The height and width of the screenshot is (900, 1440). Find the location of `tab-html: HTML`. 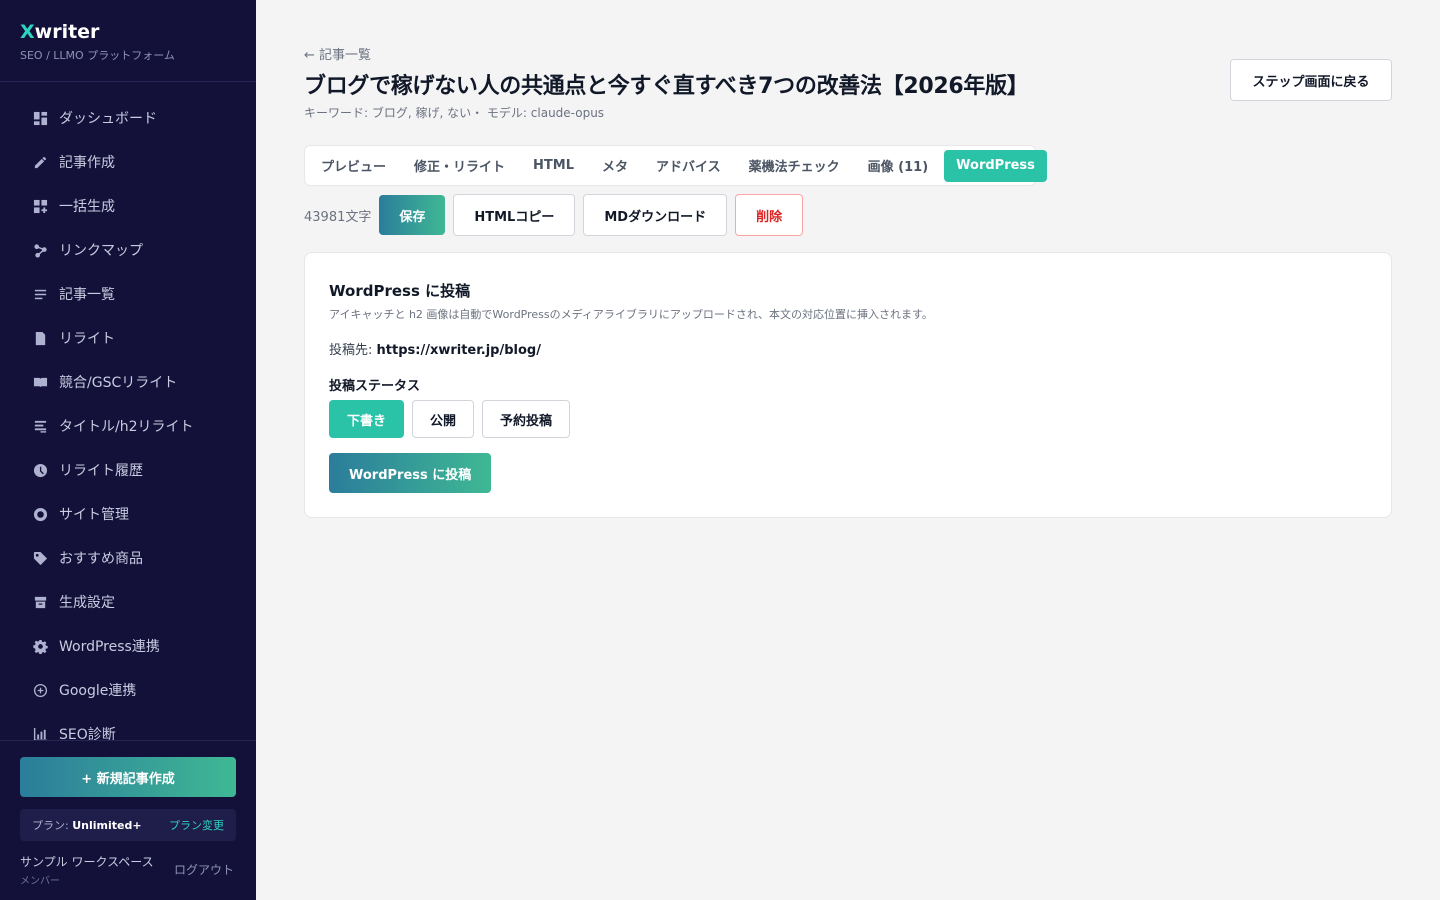

tab-html: HTML is located at coordinates (553, 166).